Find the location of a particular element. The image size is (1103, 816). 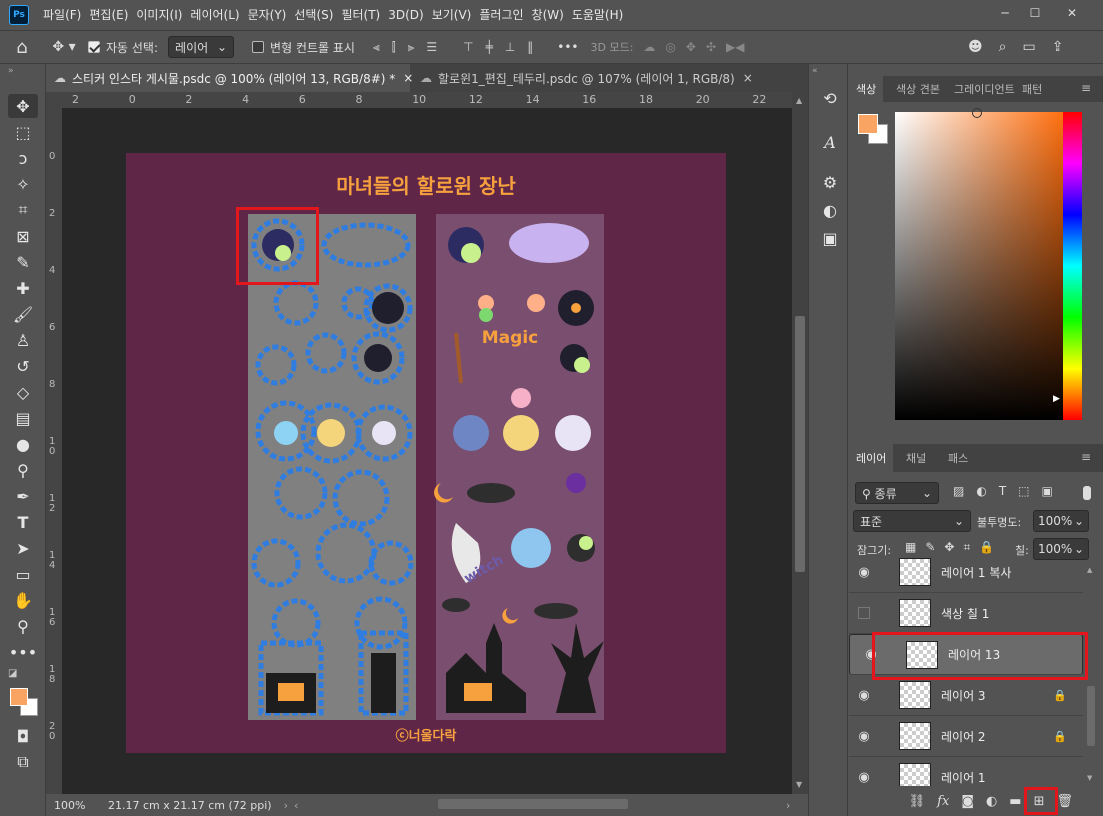

user-icon: ☻ is located at coordinates (975, 47).